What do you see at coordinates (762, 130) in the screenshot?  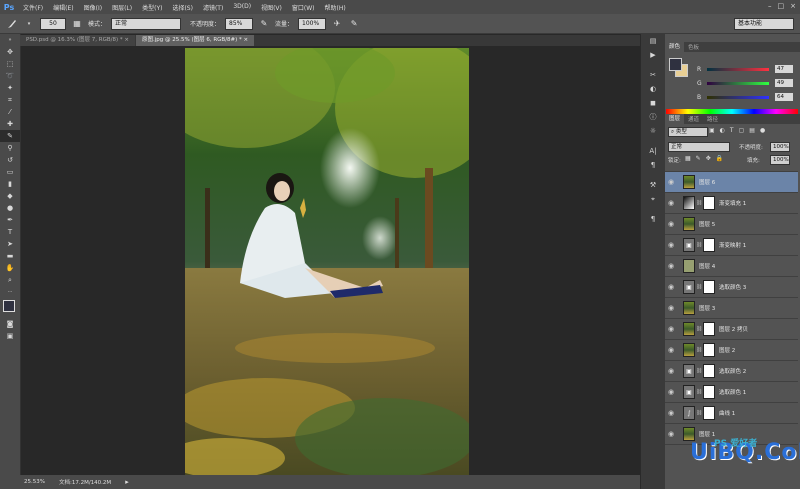 I see `filter-toggle-icon: ●` at bounding box center [762, 130].